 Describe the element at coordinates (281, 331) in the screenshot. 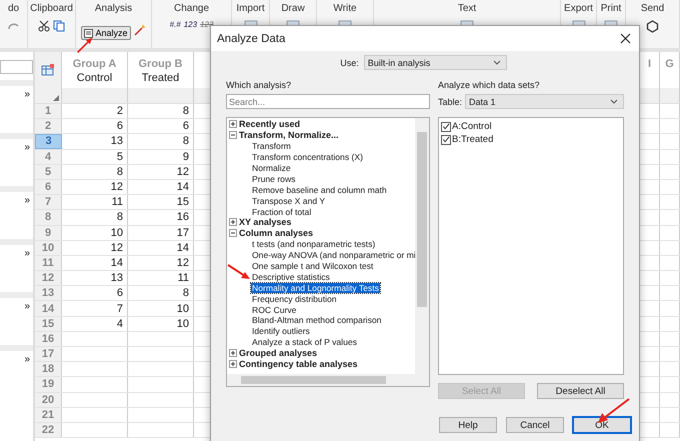

I see `tree-item: Identify outliers` at that location.